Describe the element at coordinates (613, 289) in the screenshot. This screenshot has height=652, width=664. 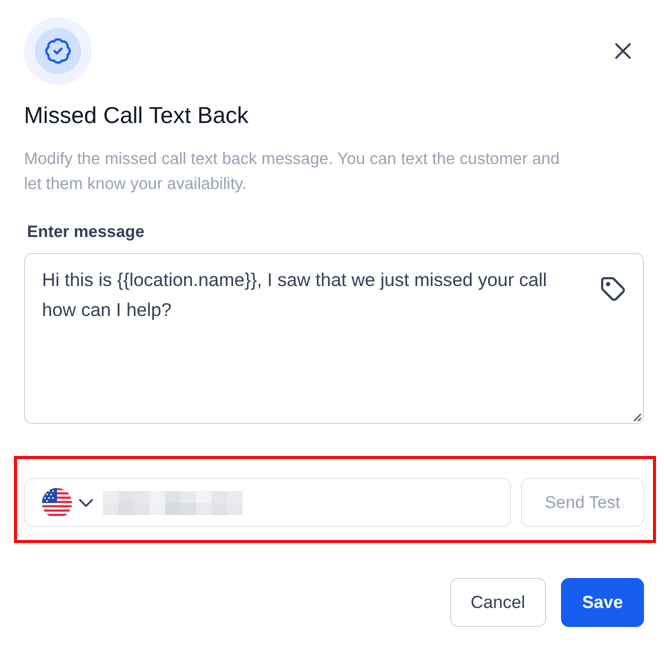
I see `tag-icon` at that location.